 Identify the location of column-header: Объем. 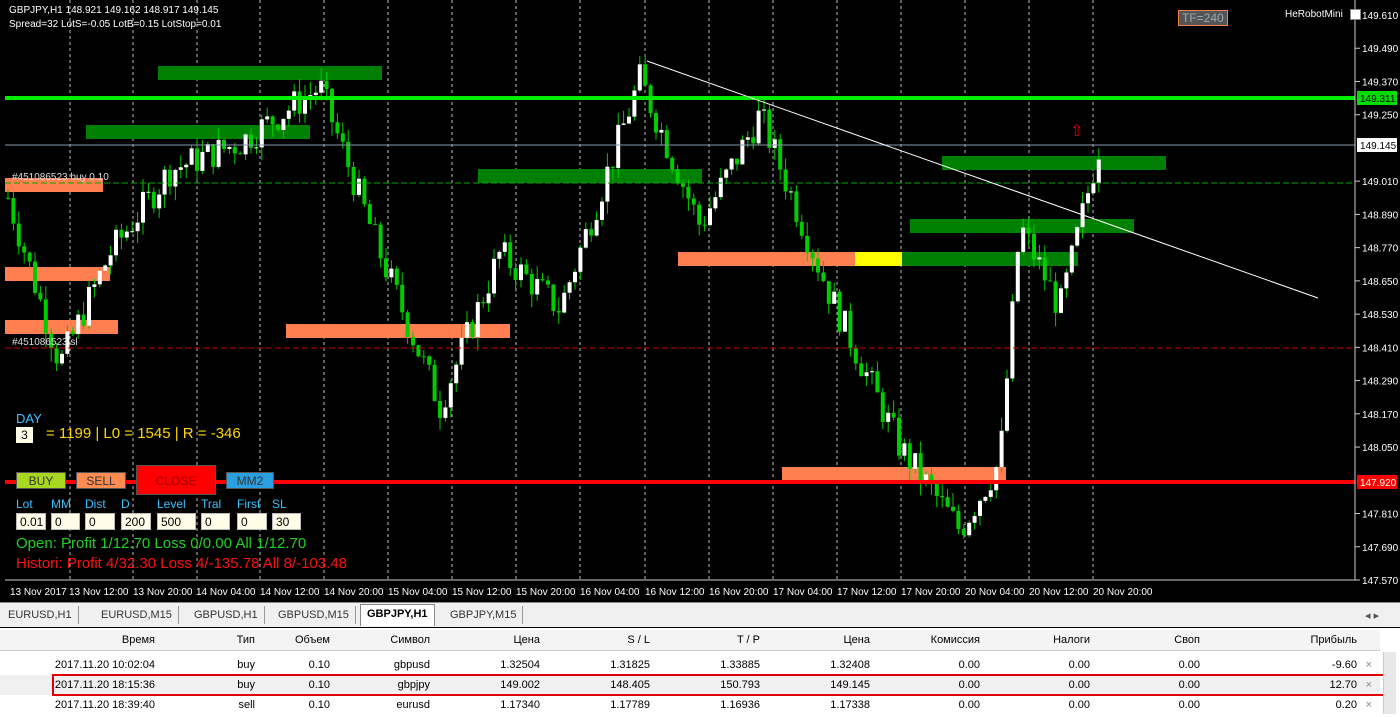
(312, 640).